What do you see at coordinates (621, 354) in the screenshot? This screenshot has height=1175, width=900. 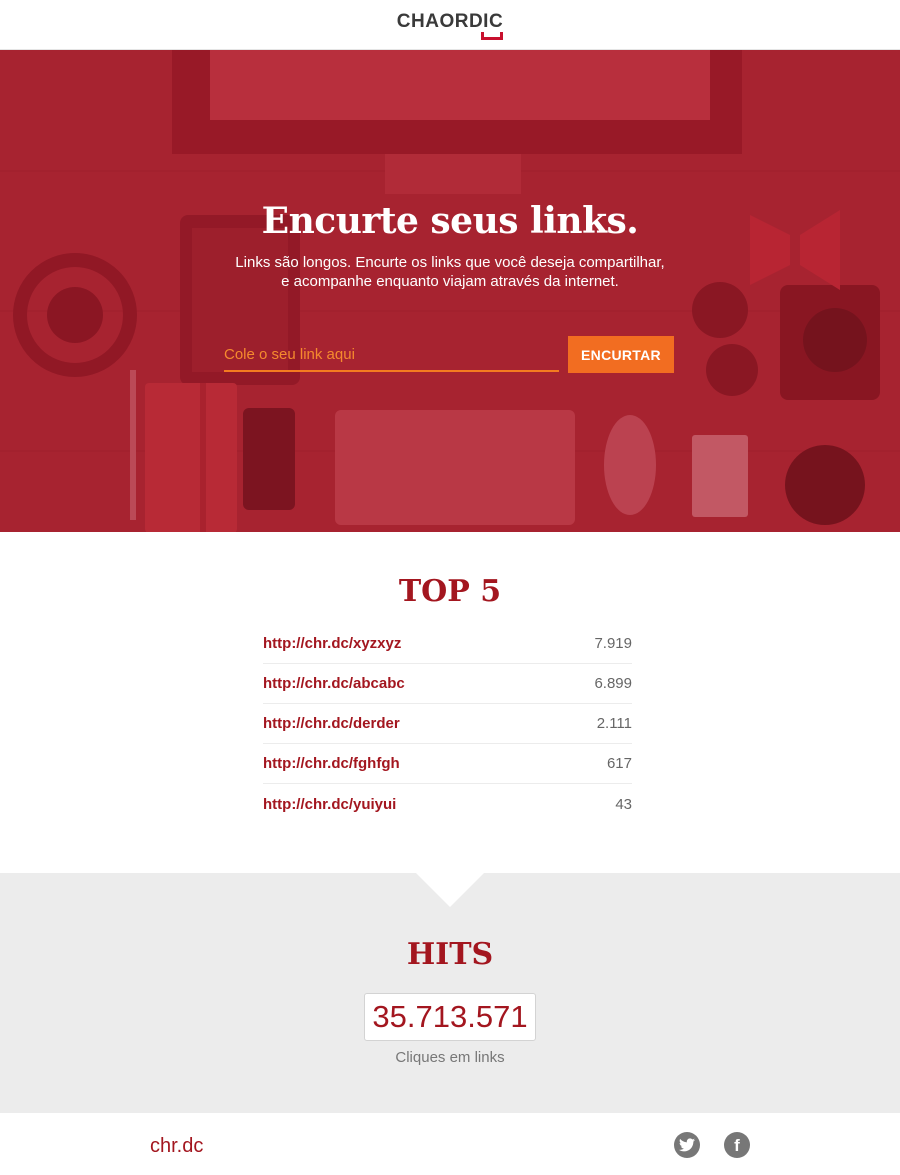 I see `shorten-button: ENCURTAR` at bounding box center [621, 354].